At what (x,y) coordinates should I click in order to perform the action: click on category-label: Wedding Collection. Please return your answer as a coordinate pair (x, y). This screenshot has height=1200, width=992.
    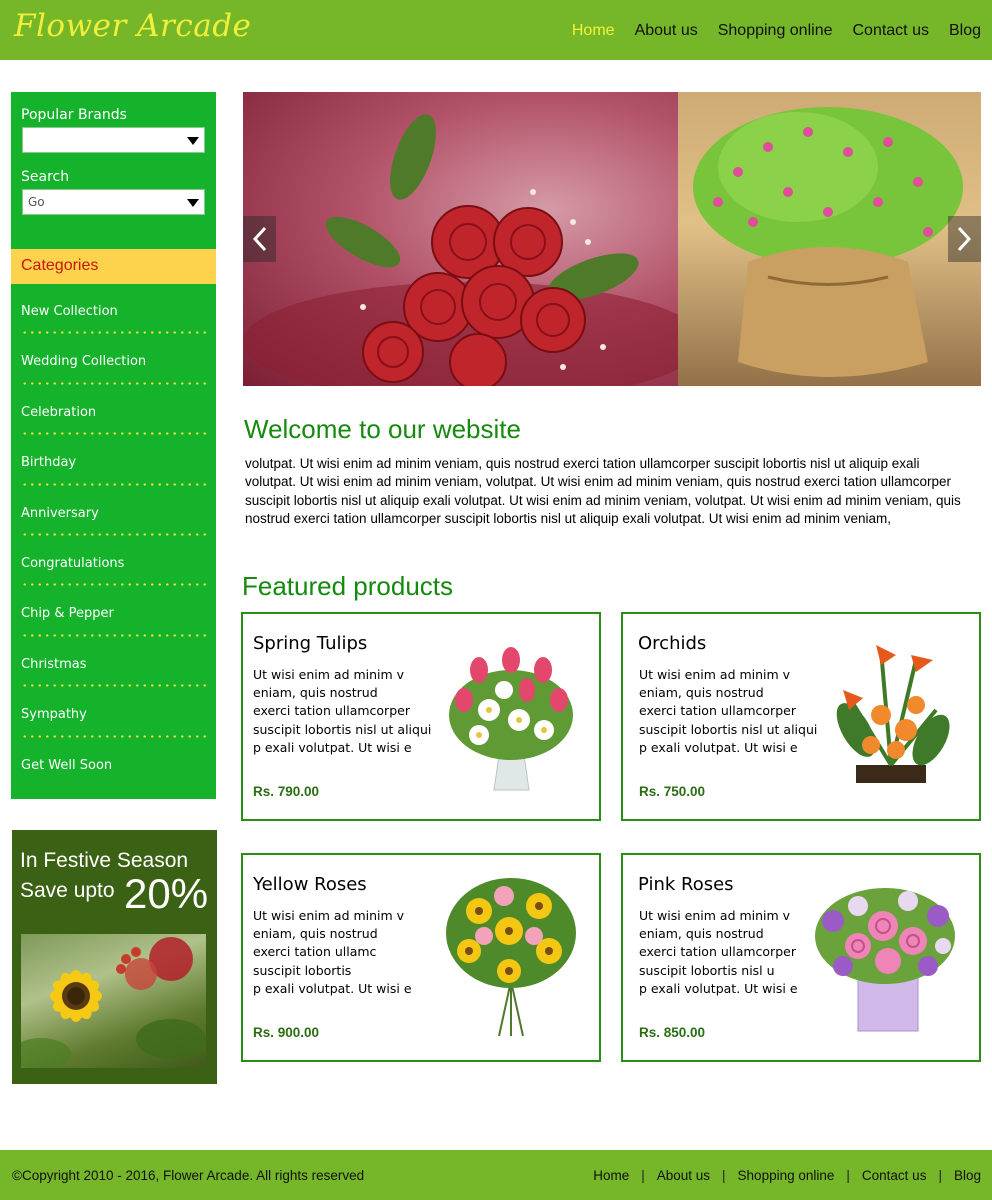
    Looking at the image, I should click on (83, 361).